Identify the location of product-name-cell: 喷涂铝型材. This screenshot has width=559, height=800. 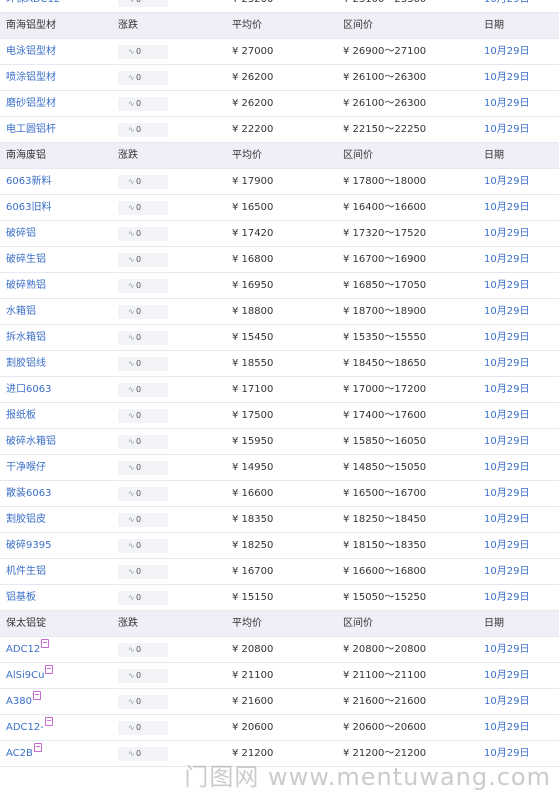
(31, 78).